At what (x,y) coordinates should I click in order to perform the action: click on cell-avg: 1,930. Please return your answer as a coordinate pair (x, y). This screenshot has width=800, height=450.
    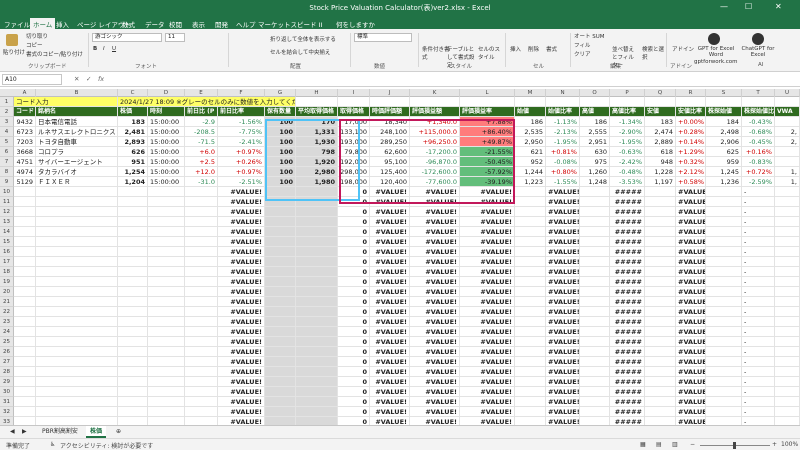
    Looking at the image, I should click on (317, 142).